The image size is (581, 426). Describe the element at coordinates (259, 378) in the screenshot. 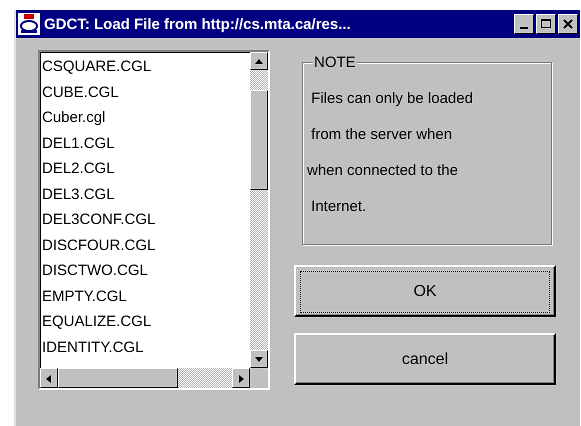

I see `scrollbar-corner` at that location.